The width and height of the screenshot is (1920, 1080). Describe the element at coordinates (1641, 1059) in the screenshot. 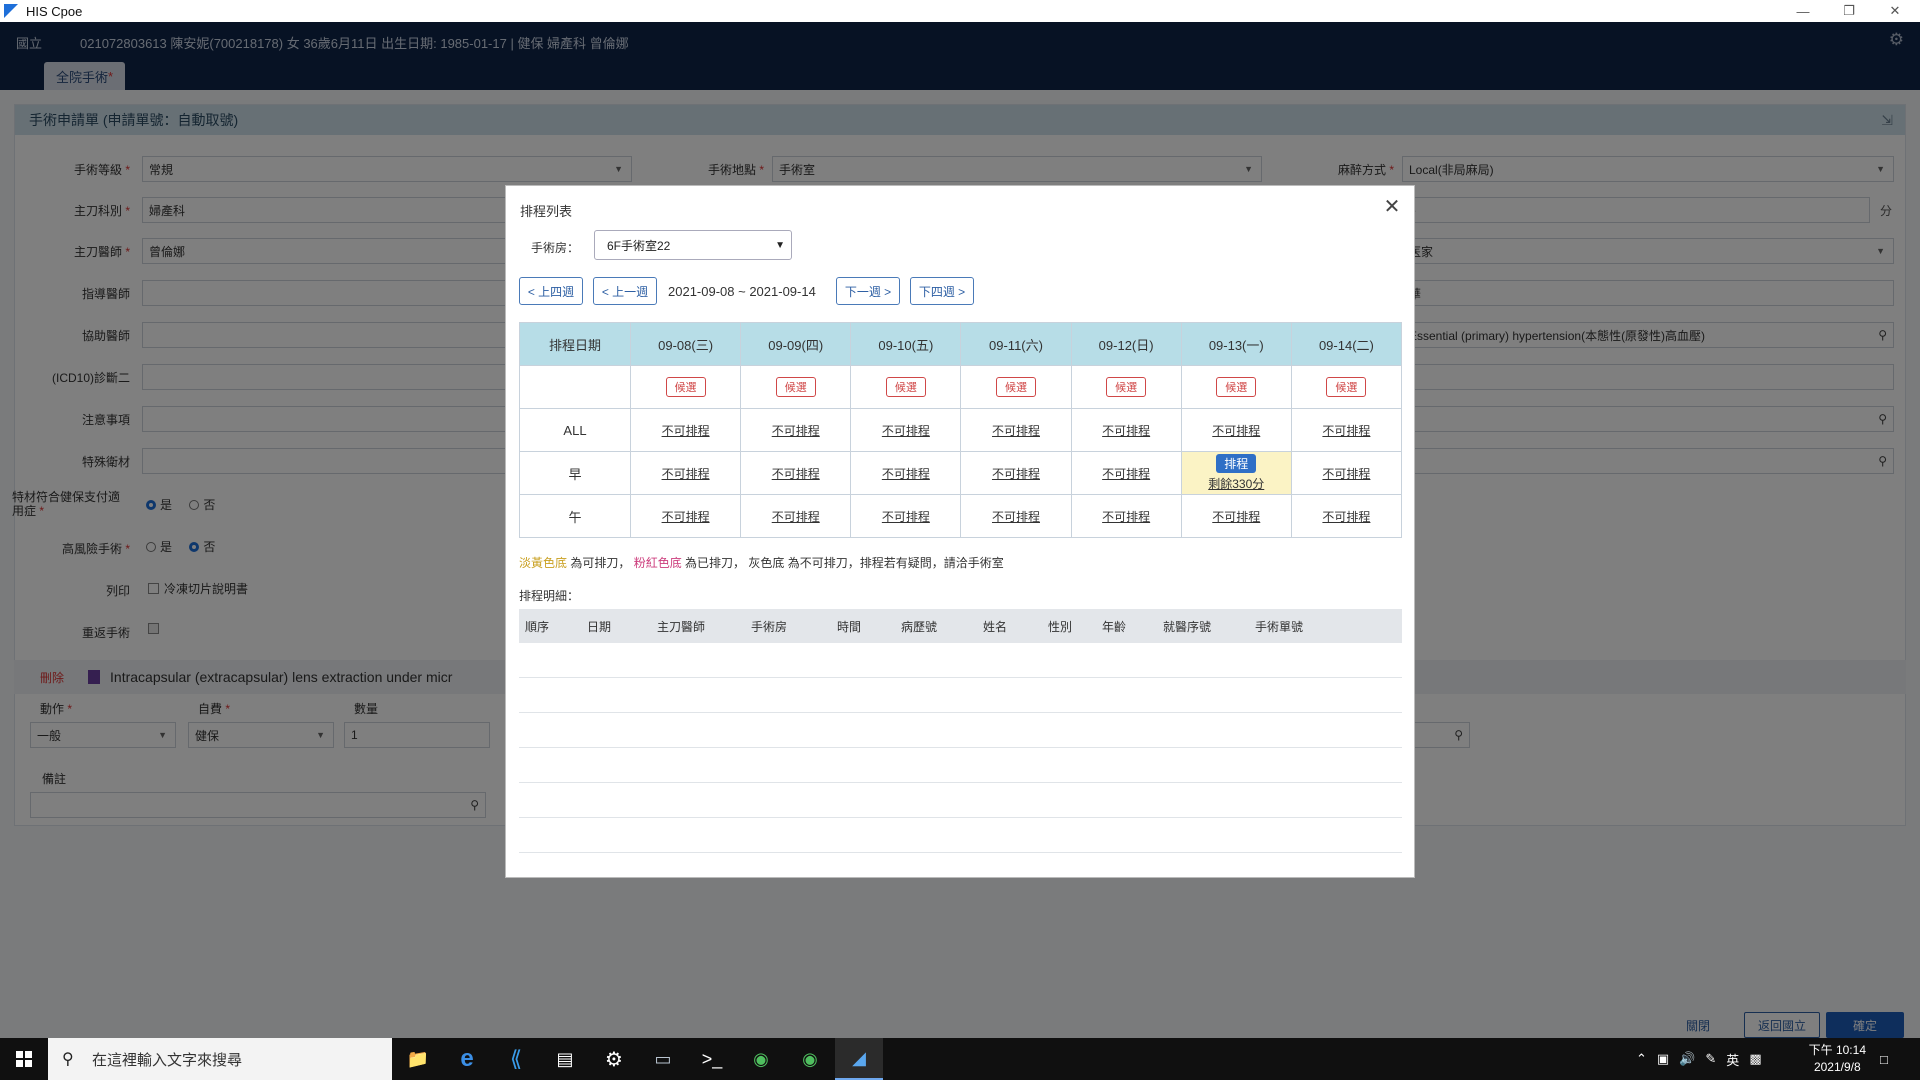

I see `chevron-up-icon: ⌃` at that location.